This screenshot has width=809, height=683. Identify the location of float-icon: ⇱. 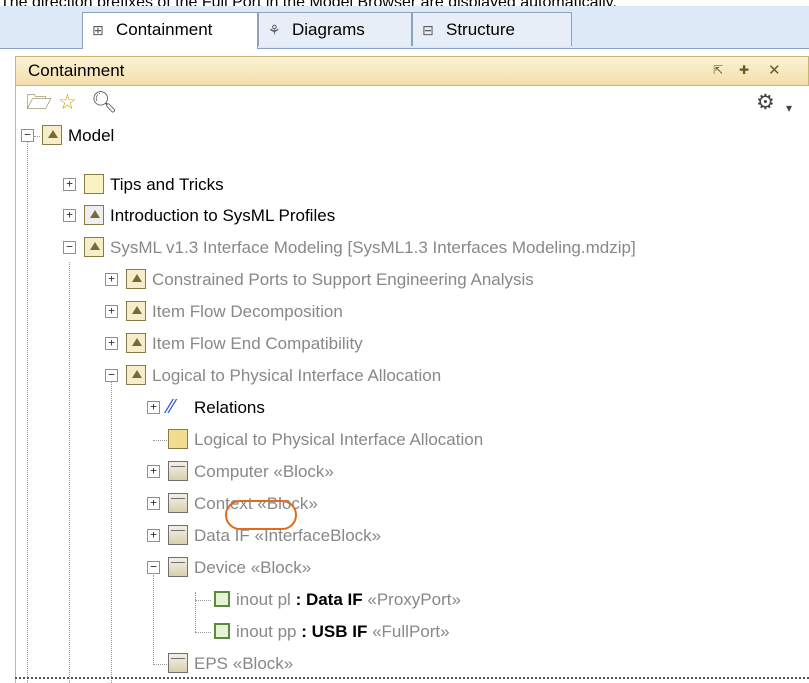
(718, 70).